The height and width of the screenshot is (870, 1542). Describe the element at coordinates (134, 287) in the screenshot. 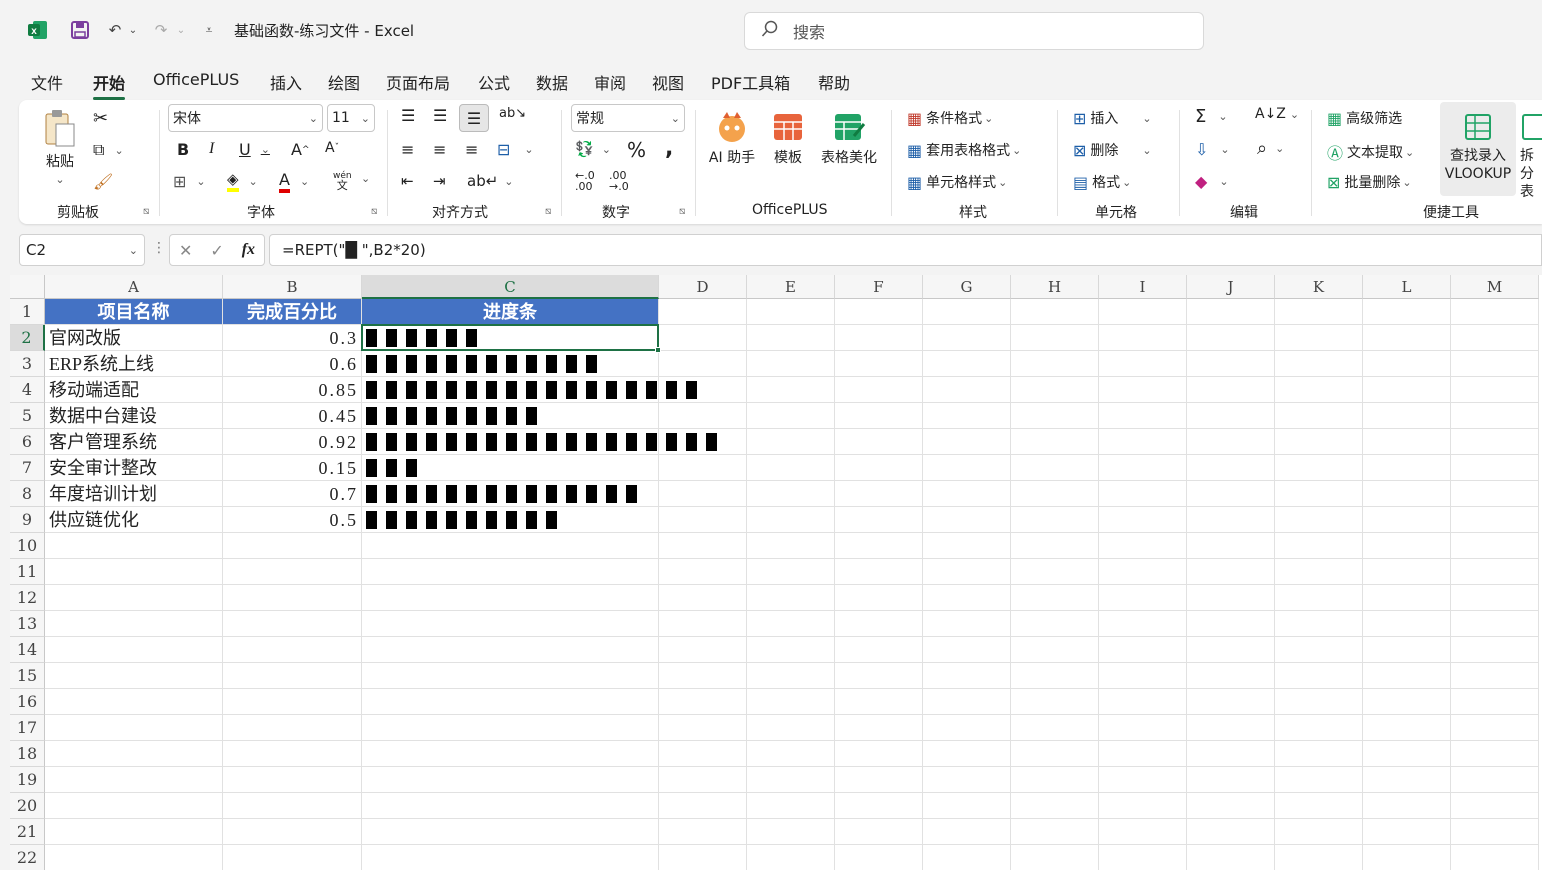

I see `column-header-a: A` at that location.